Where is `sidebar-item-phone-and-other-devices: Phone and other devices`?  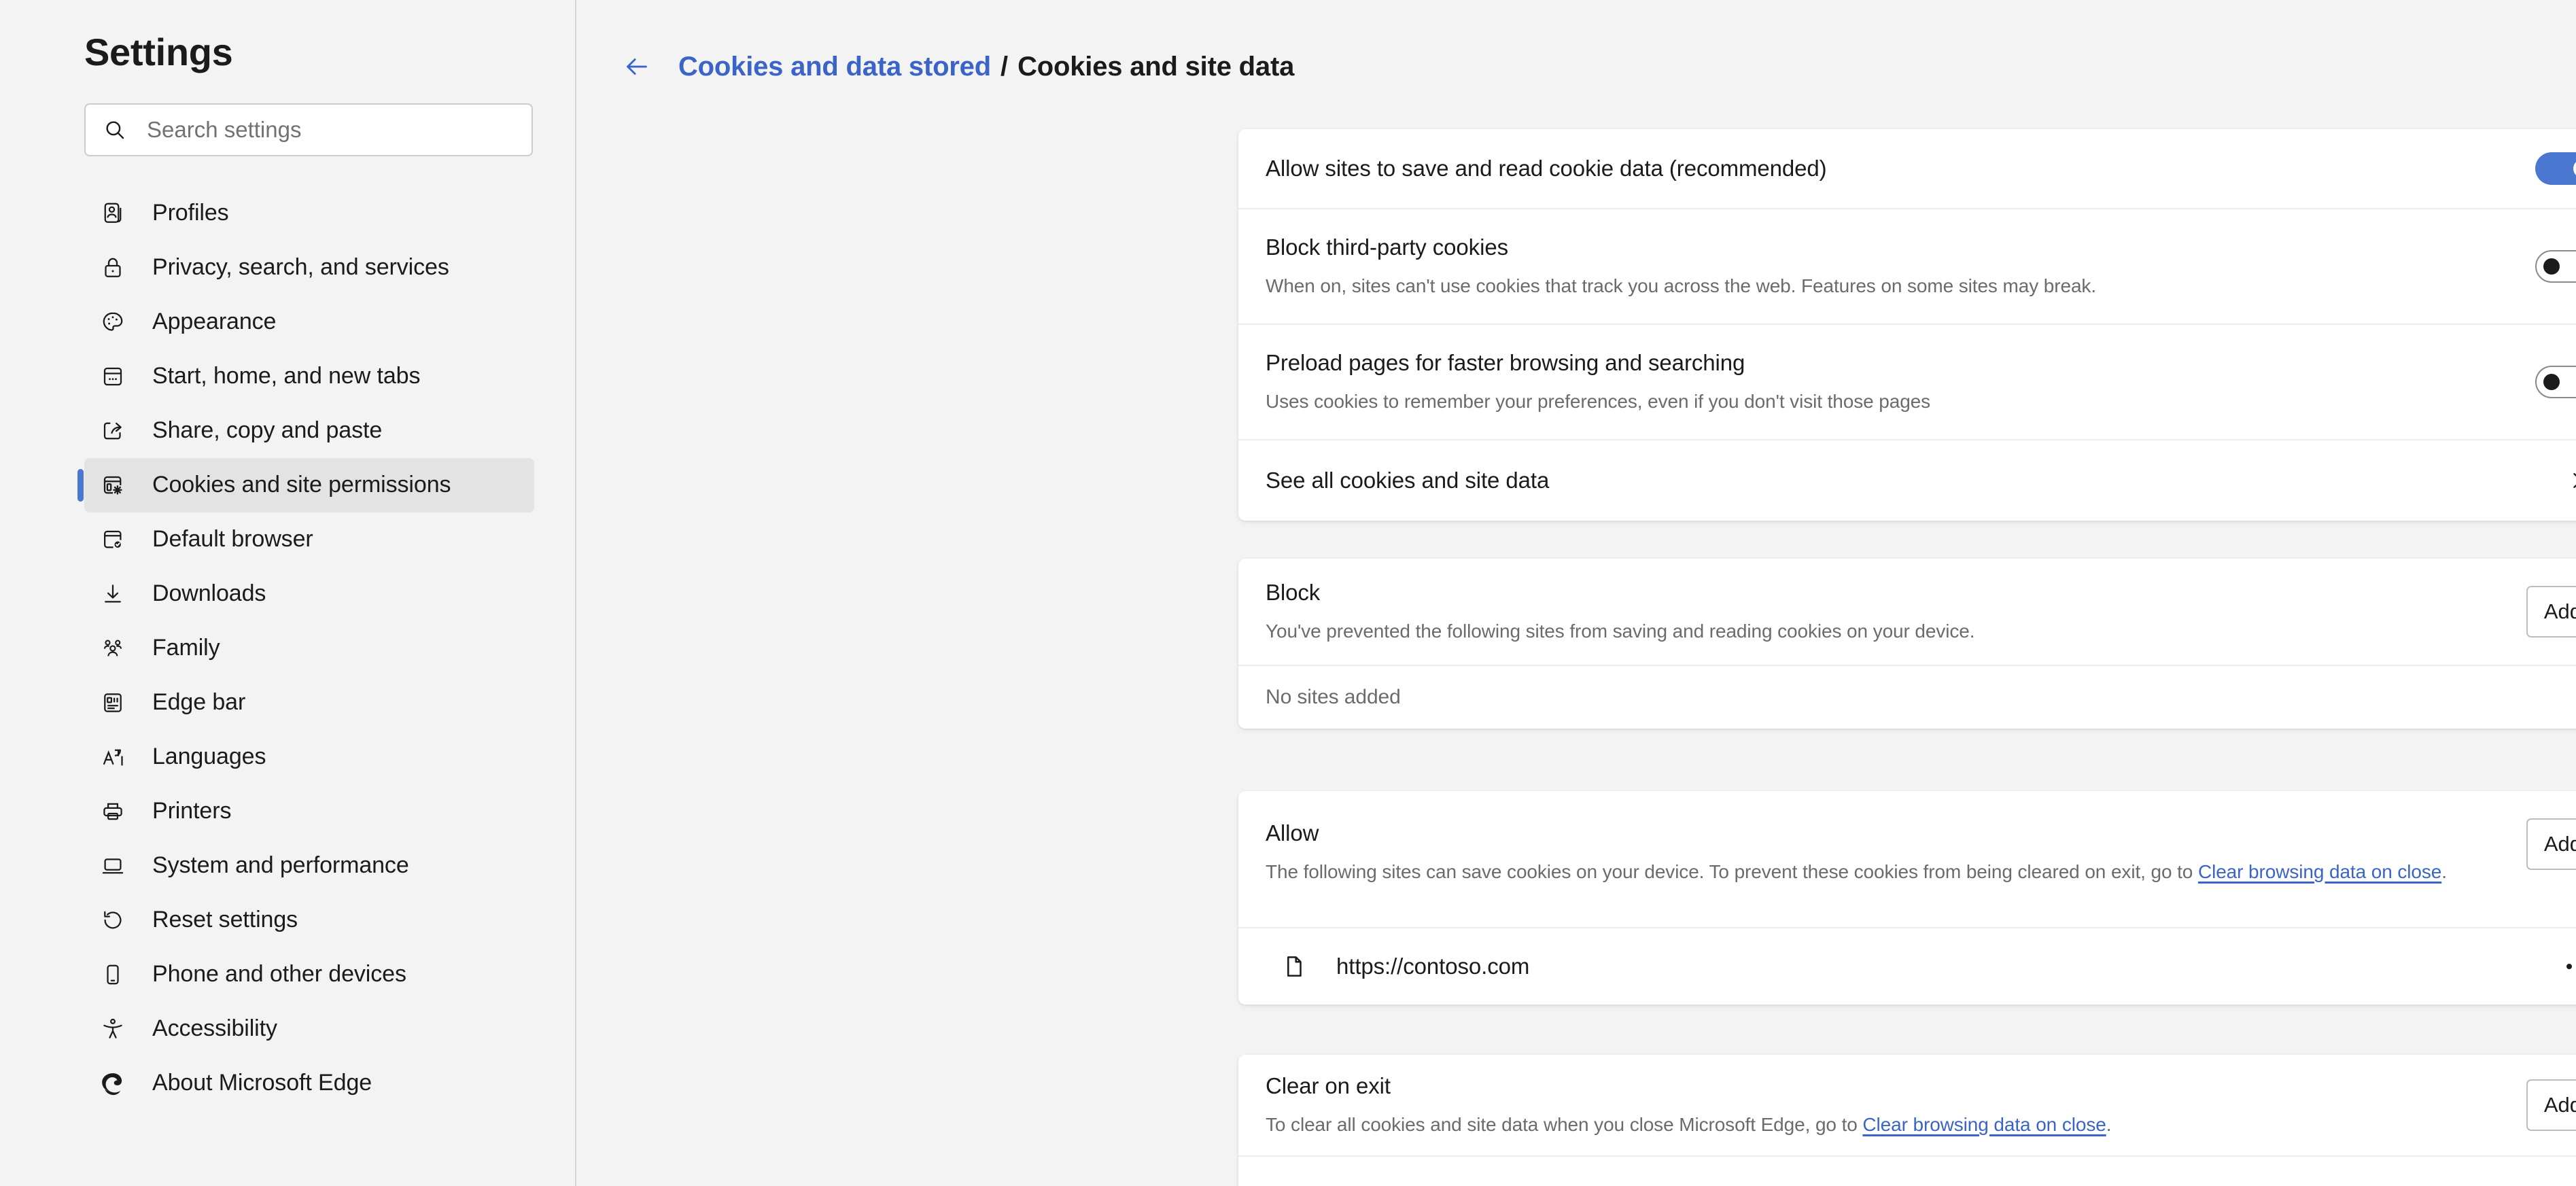 sidebar-item-phone-and-other-devices: Phone and other devices is located at coordinates (309, 974).